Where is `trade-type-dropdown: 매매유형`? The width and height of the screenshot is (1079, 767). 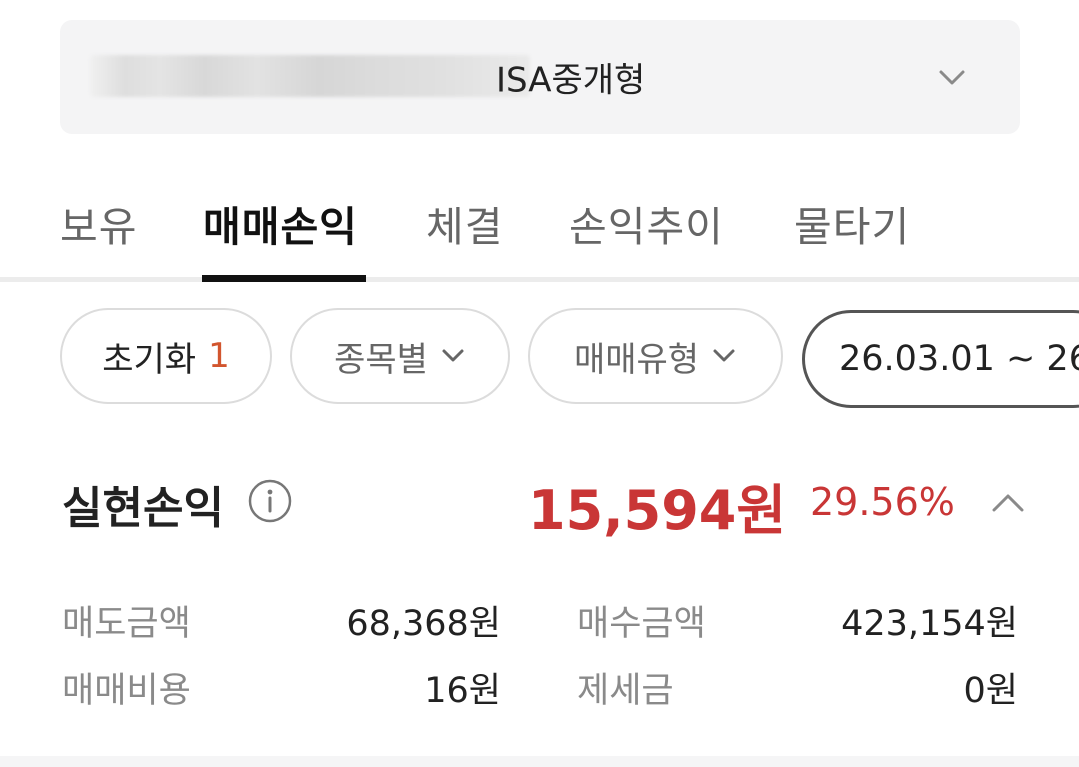
trade-type-dropdown: 매매유형 is located at coordinates (655, 356).